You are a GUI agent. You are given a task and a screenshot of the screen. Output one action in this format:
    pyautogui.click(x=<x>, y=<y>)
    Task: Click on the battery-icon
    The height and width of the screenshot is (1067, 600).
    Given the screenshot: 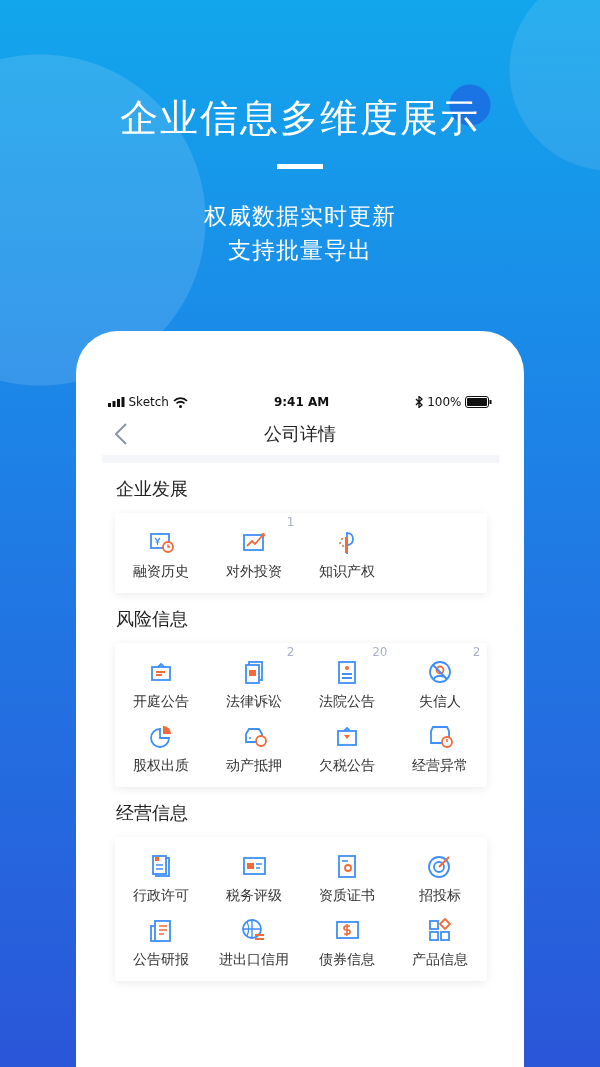 What is the action you would take?
    pyautogui.click(x=479, y=402)
    